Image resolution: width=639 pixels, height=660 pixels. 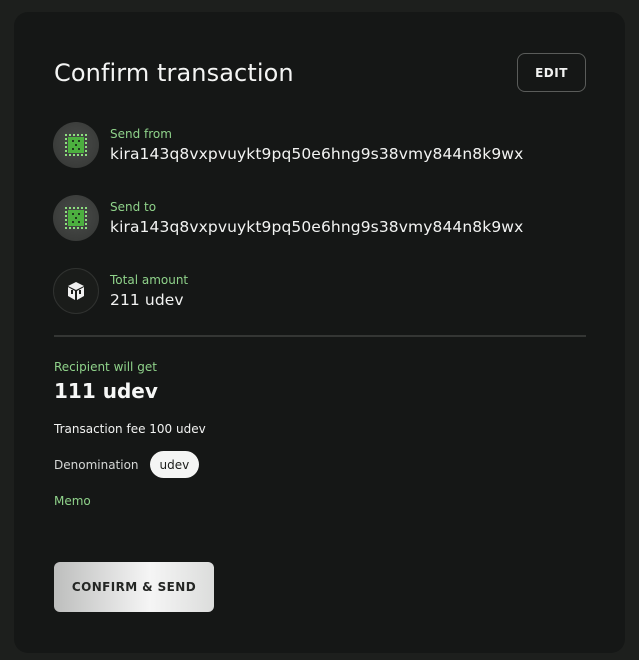 What do you see at coordinates (149, 280) in the screenshot?
I see `total-amount-label: Total amount` at bounding box center [149, 280].